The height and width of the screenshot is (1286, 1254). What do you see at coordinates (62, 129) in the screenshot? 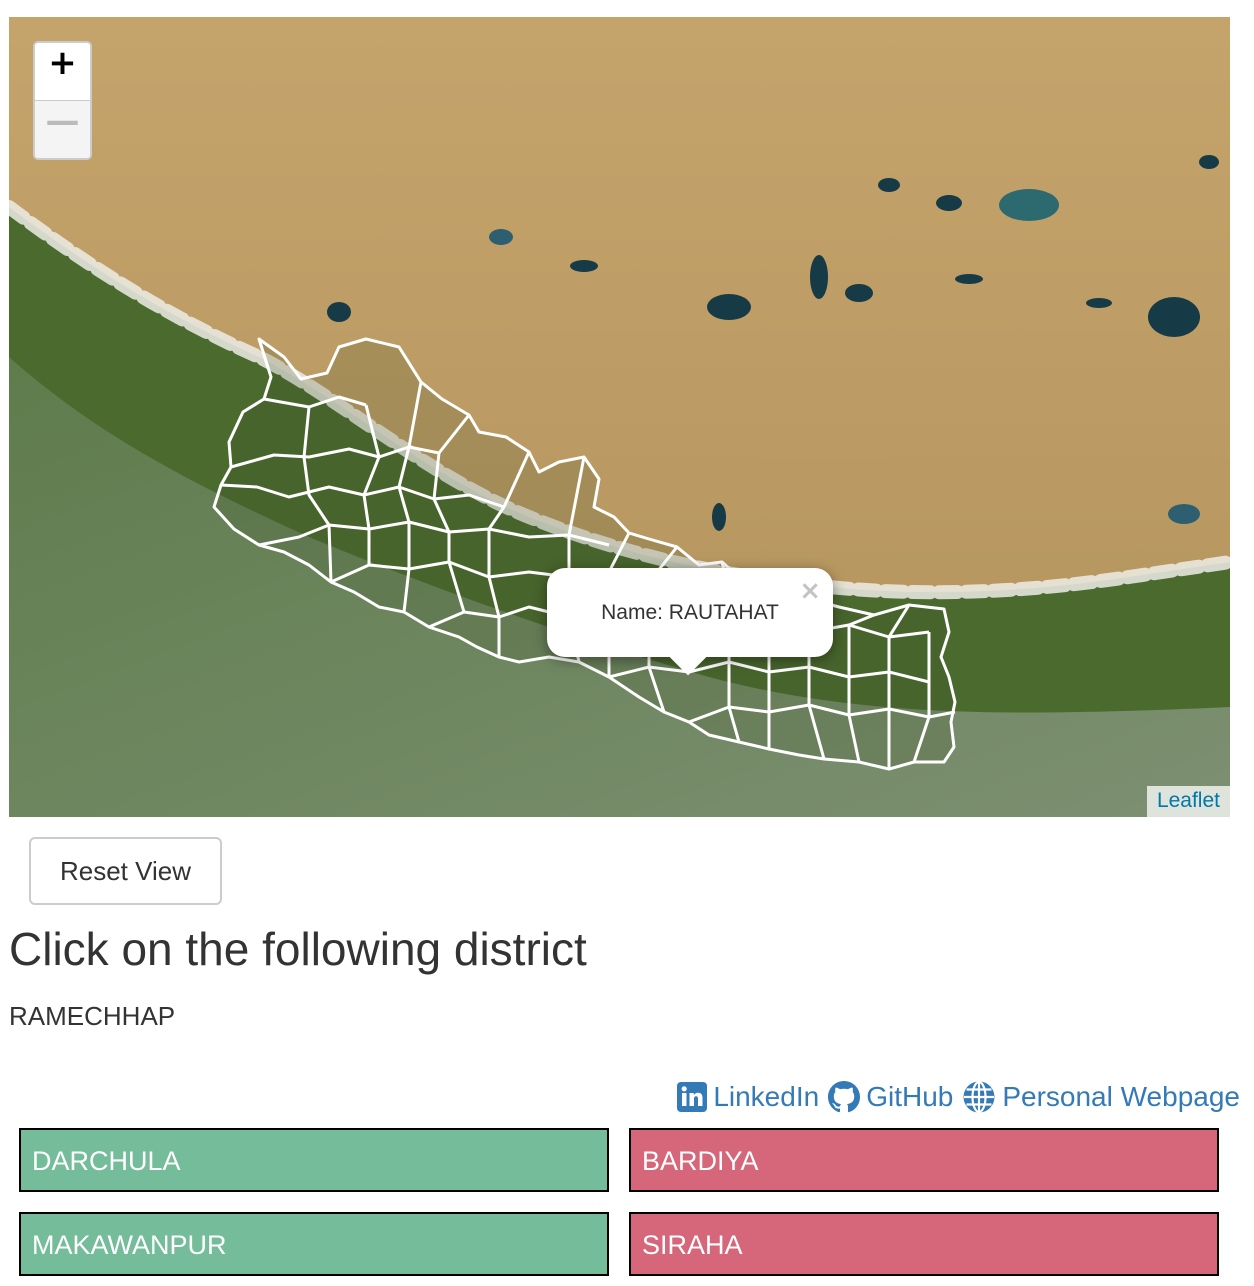
I see `zoom-out-button: —` at bounding box center [62, 129].